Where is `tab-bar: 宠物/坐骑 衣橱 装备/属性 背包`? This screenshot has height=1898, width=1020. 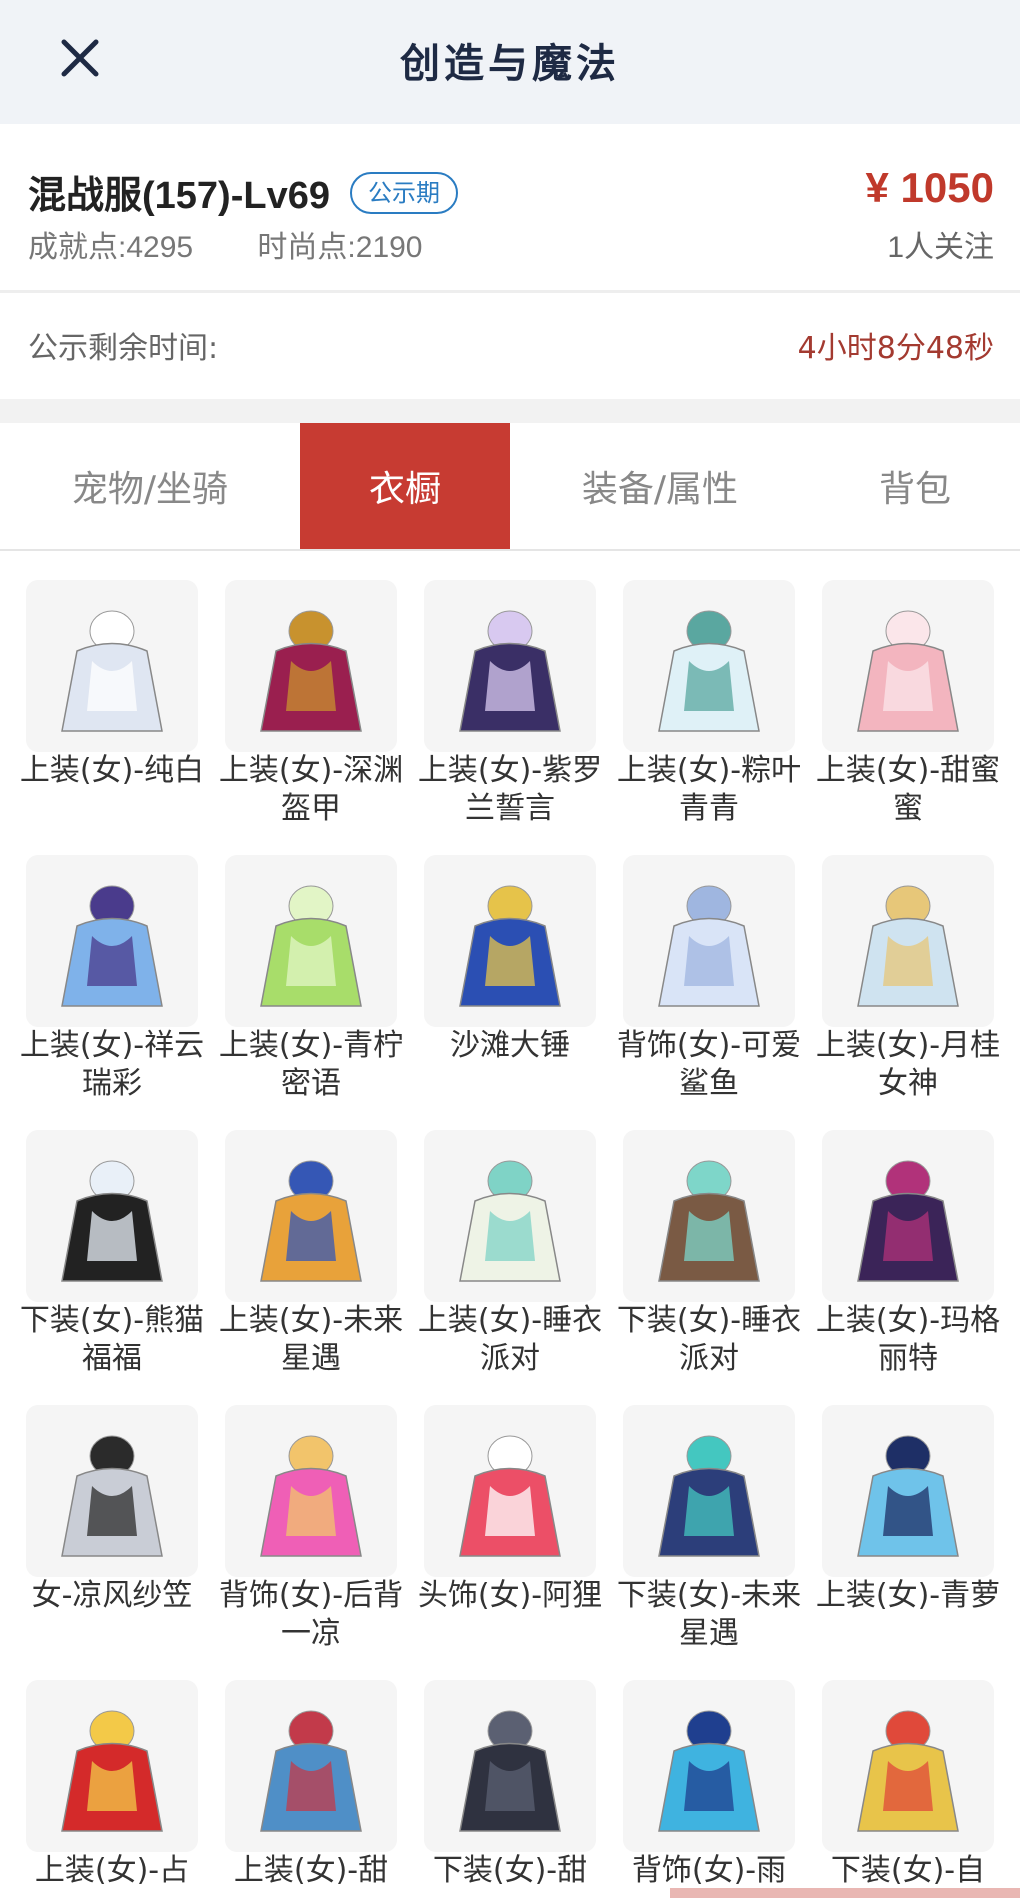 tab-bar: 宠物/坐骑 衣橱 装备/属性 背包 is located at coordinates (510, 487).